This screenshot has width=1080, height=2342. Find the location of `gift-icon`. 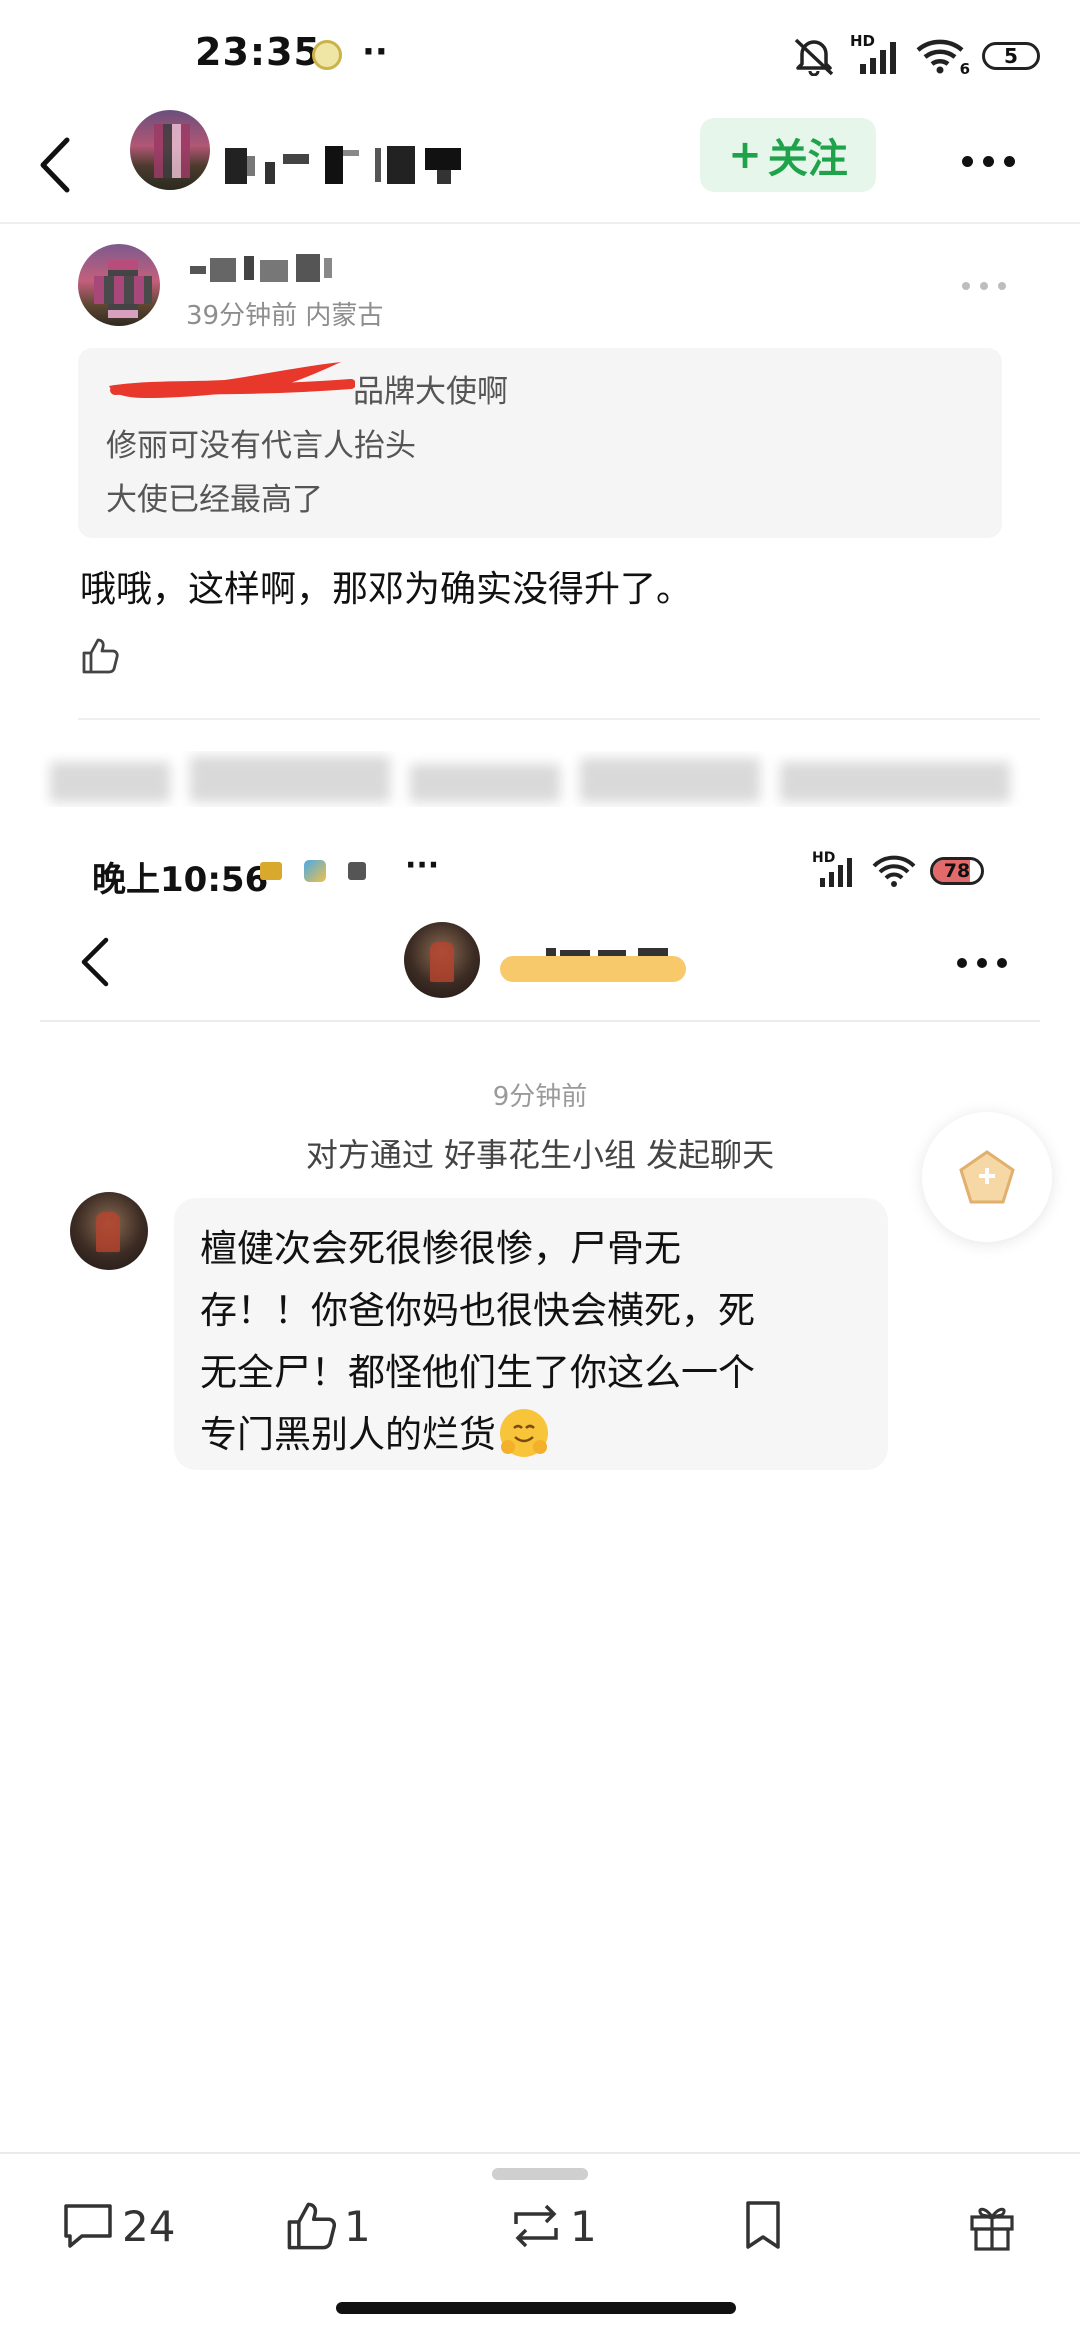

gift-icon is located at coordinates (992, 2229).